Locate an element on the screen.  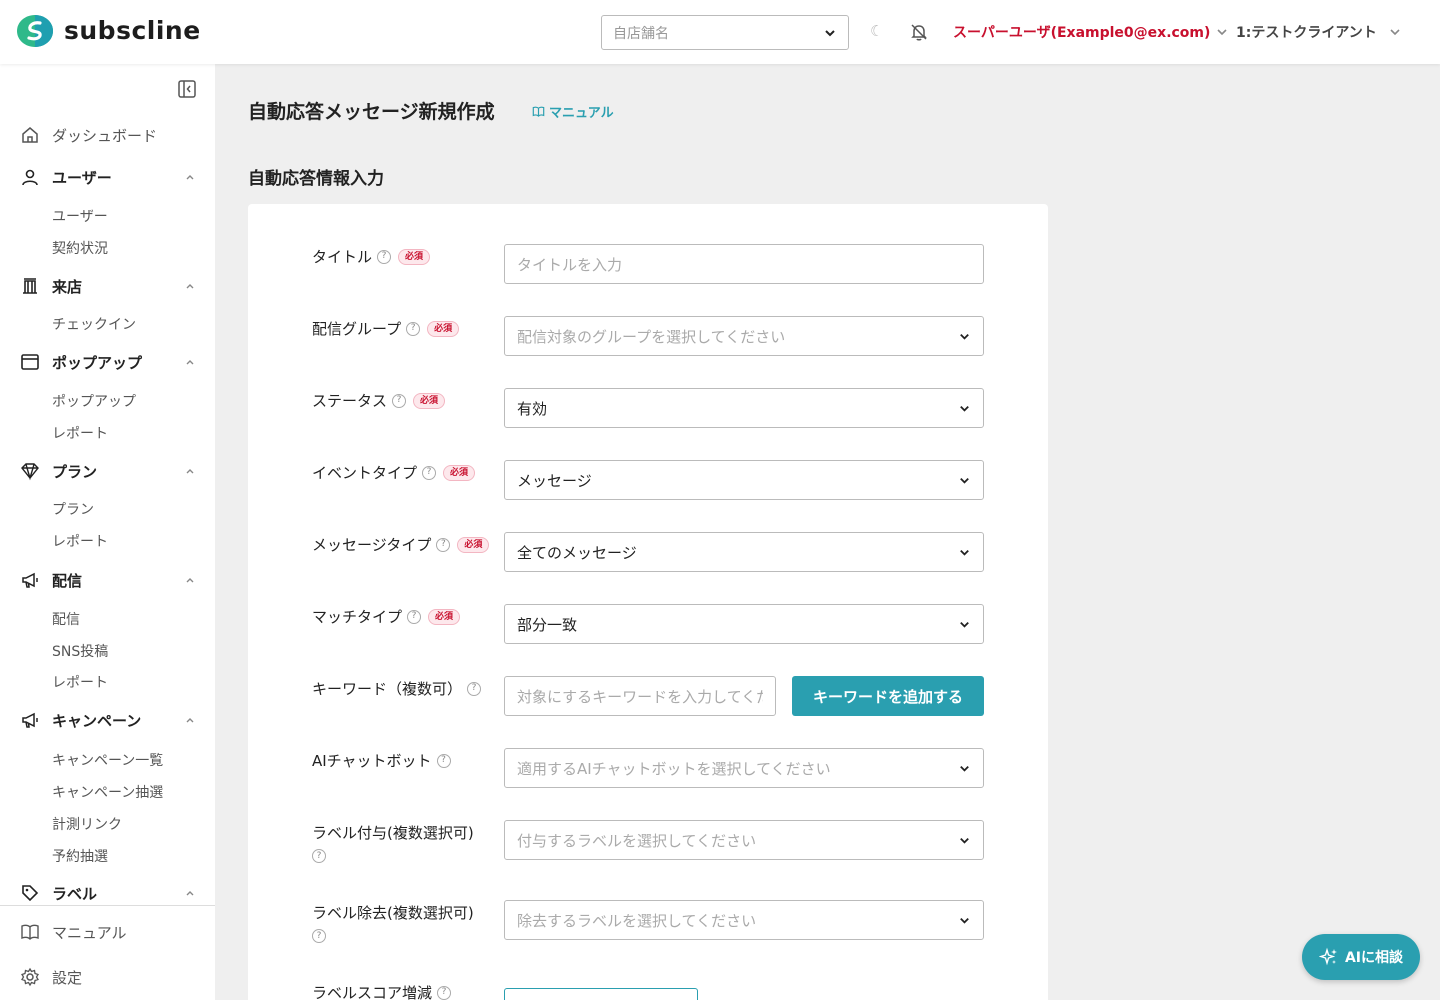
label-text: ラベル付与(複数選択可) is located at coordinates (393, 833).